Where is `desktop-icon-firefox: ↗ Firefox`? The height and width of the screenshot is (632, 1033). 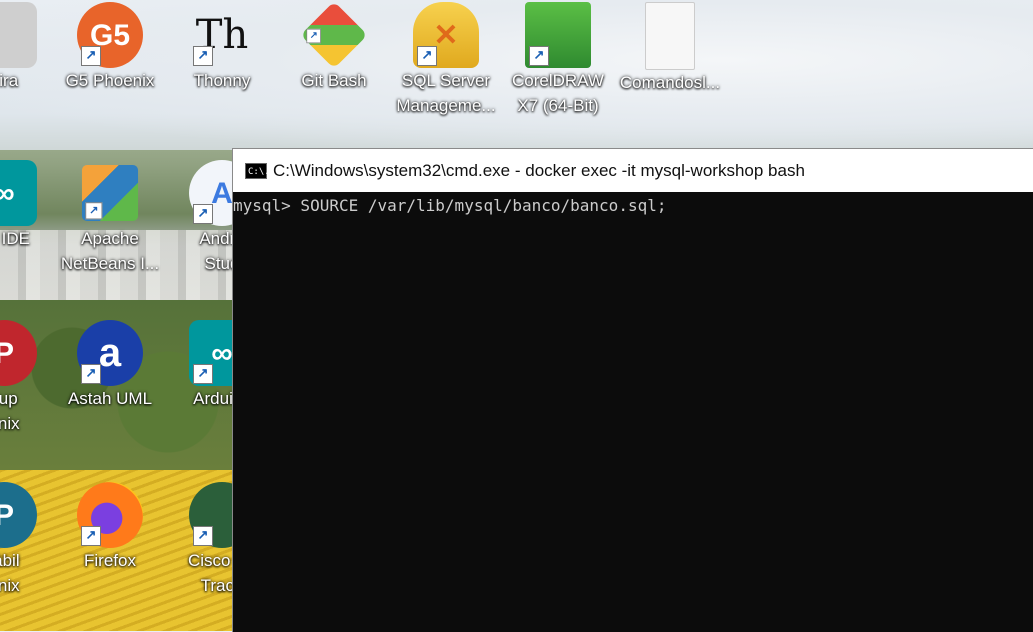 desktop-icon-firefox: ↗ Firefox is located at coordinates (110, 527).